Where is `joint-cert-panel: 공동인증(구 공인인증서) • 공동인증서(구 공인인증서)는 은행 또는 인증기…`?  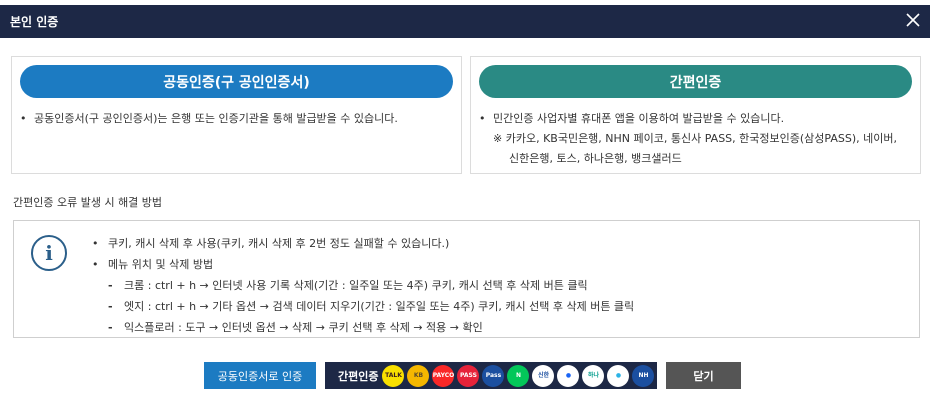 joint-cert-panel: 공동인증(구 공인인증서) • 공동인증서(구 공인인증서)는 은행 또는 인증기… is located at coordinates (236, 115).